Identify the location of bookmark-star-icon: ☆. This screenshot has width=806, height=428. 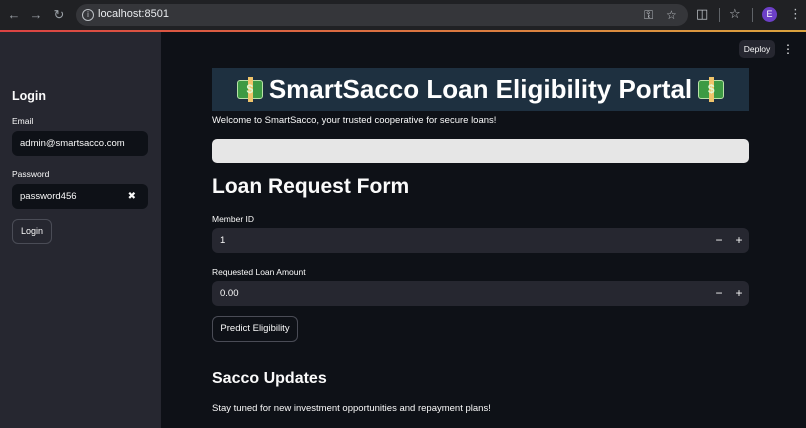
(671, 15).